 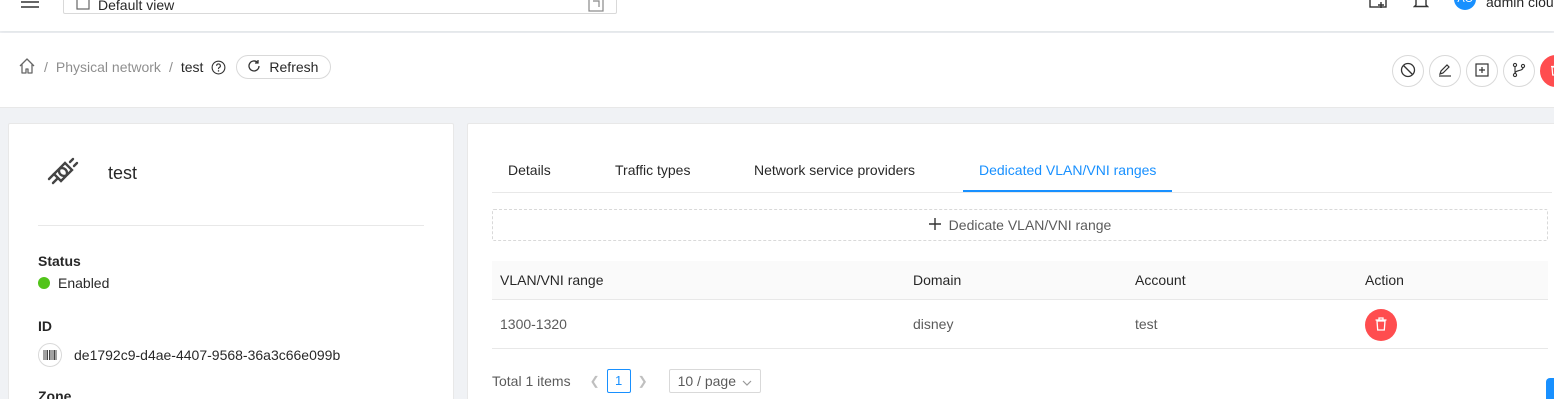 What do you see at coordinates (706, 381) in the screenshot?
I see `page-size-value: 10 / page` at bounding box center [706, 381].